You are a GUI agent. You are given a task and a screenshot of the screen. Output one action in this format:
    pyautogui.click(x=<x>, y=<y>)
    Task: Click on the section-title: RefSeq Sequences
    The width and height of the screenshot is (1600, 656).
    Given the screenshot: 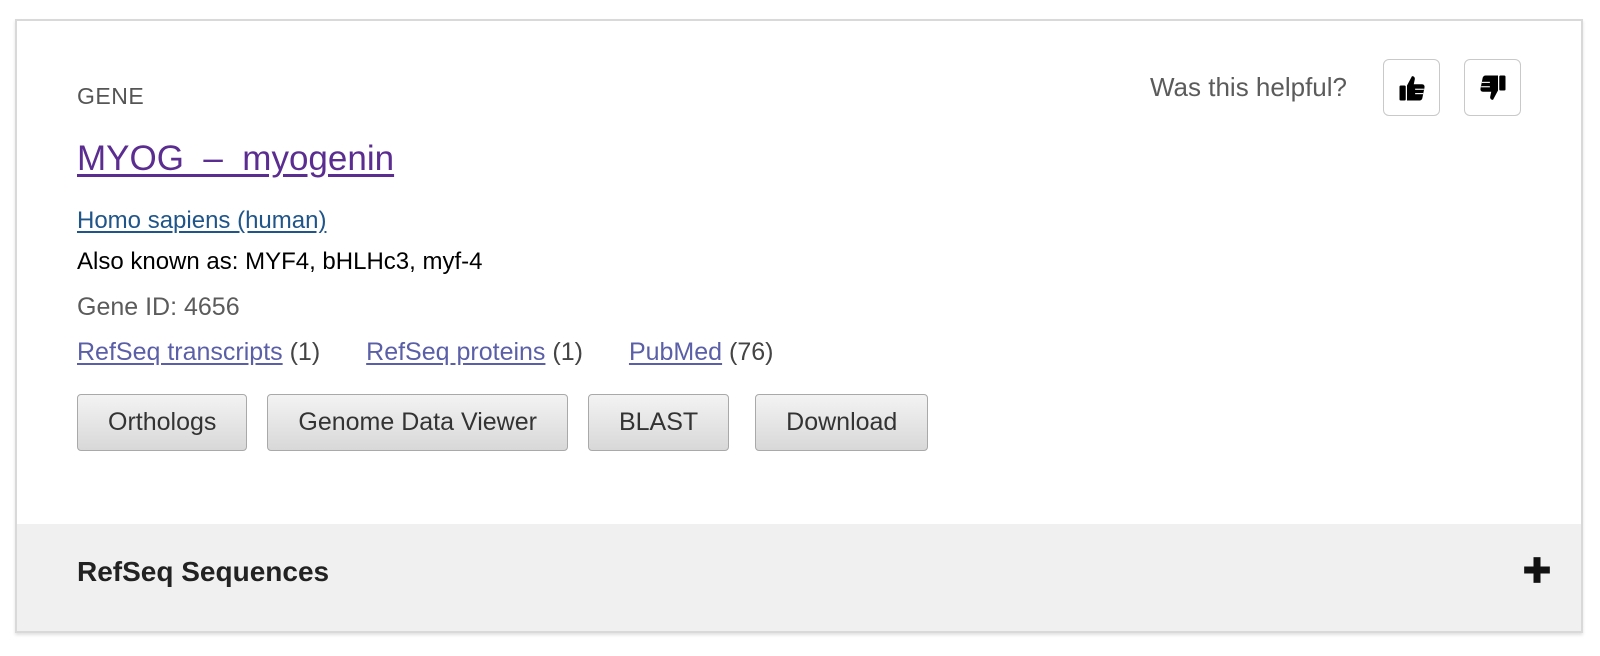 What is the action you would take?
    pyautogui.click(x=203, y=571)
    